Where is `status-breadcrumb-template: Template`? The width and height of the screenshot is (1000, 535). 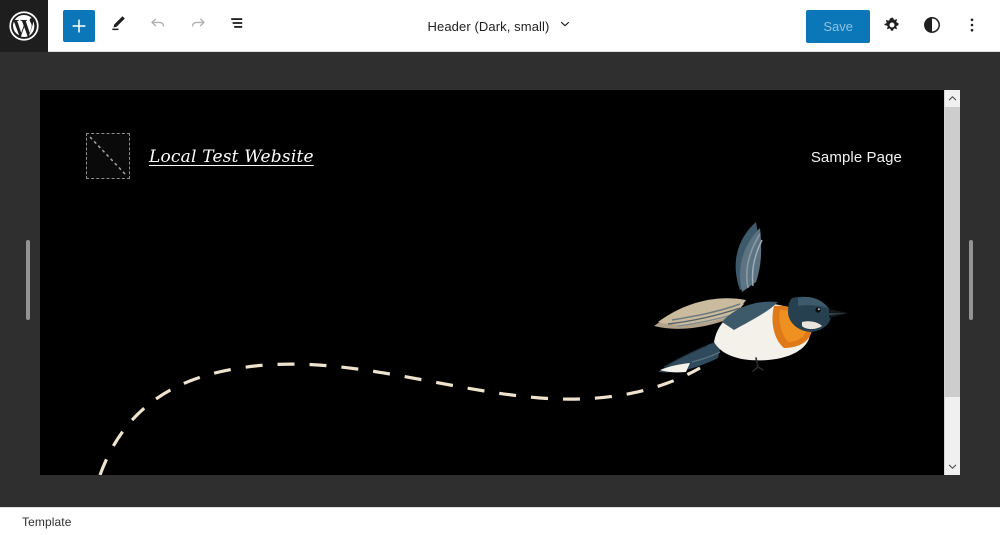
status-breadcrumb-template: Template is located at coordinates (36, 522).